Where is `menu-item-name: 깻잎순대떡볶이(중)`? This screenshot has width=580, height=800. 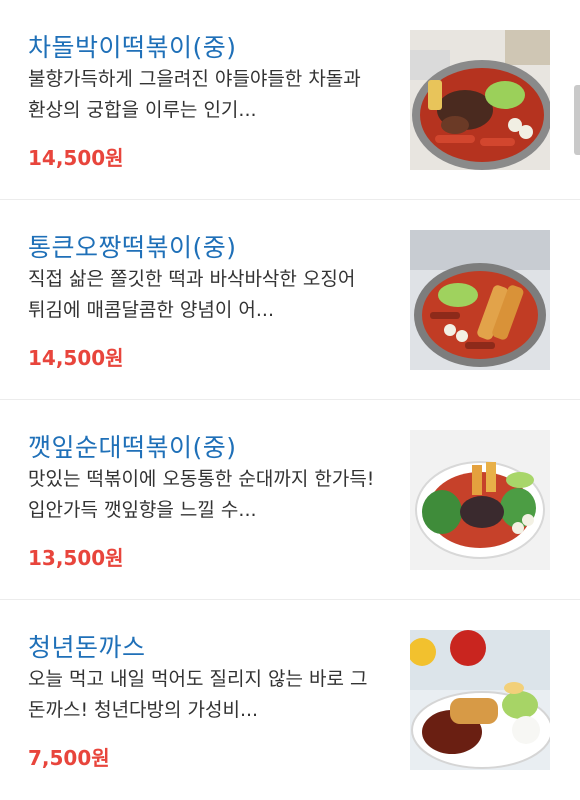 menu-item-name: 깻잎순대떡볶이(중) is located at coordinates (132, 446).